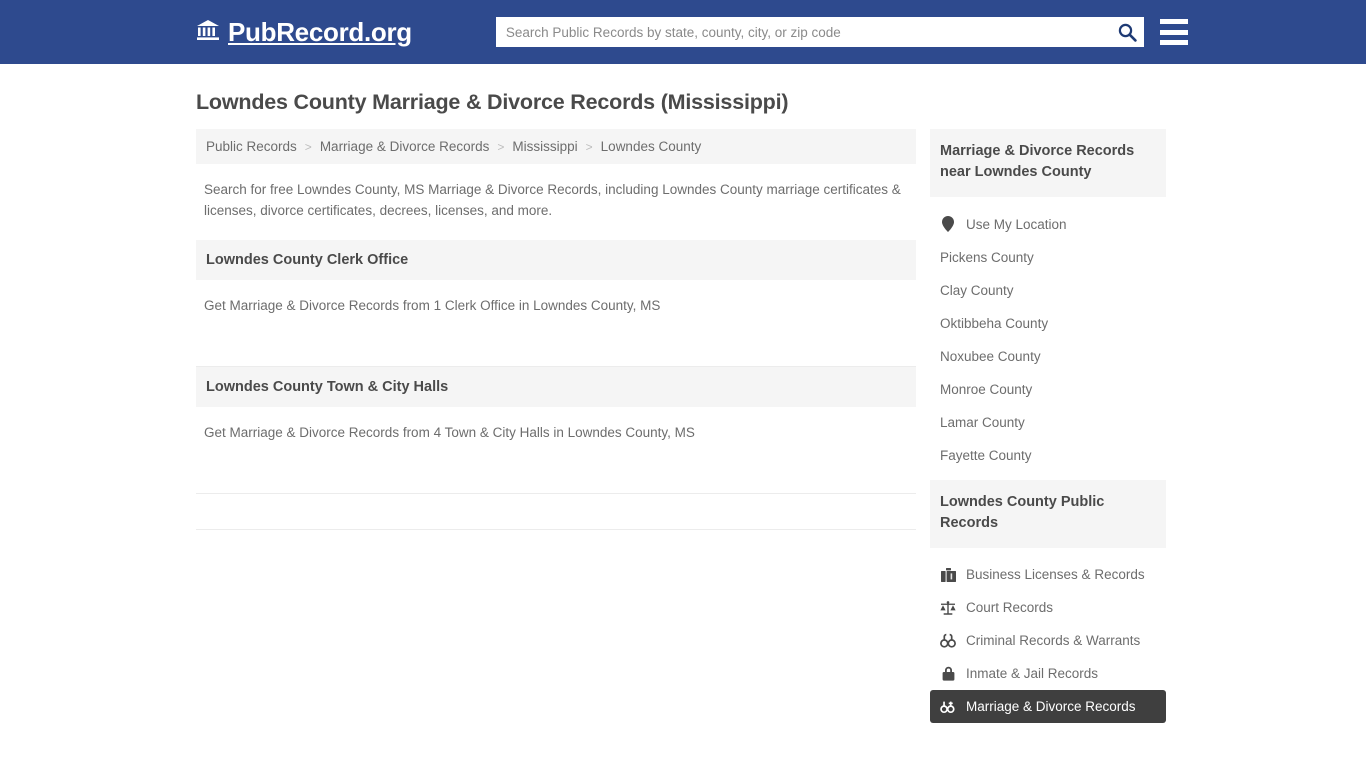 This screenshot has width=1366, height=768. What do you see at coordinates (982, 423) in the screenshot?
I see `sidebar-nearby-item-label: Lamar County` at bounding box center [982, 423].